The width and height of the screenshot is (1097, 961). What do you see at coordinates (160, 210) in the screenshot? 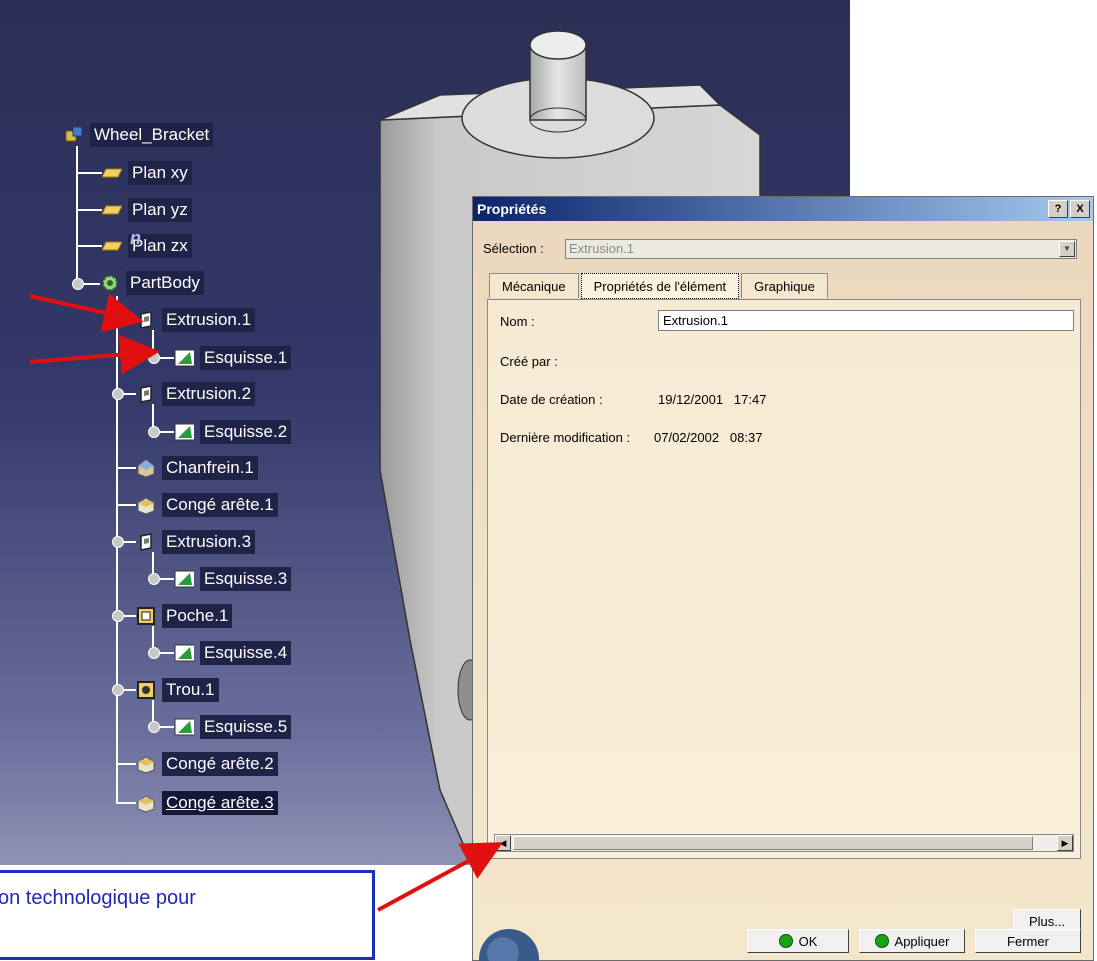
I see `tree-item-label: Plan yz` at bounding box center [160, 210].